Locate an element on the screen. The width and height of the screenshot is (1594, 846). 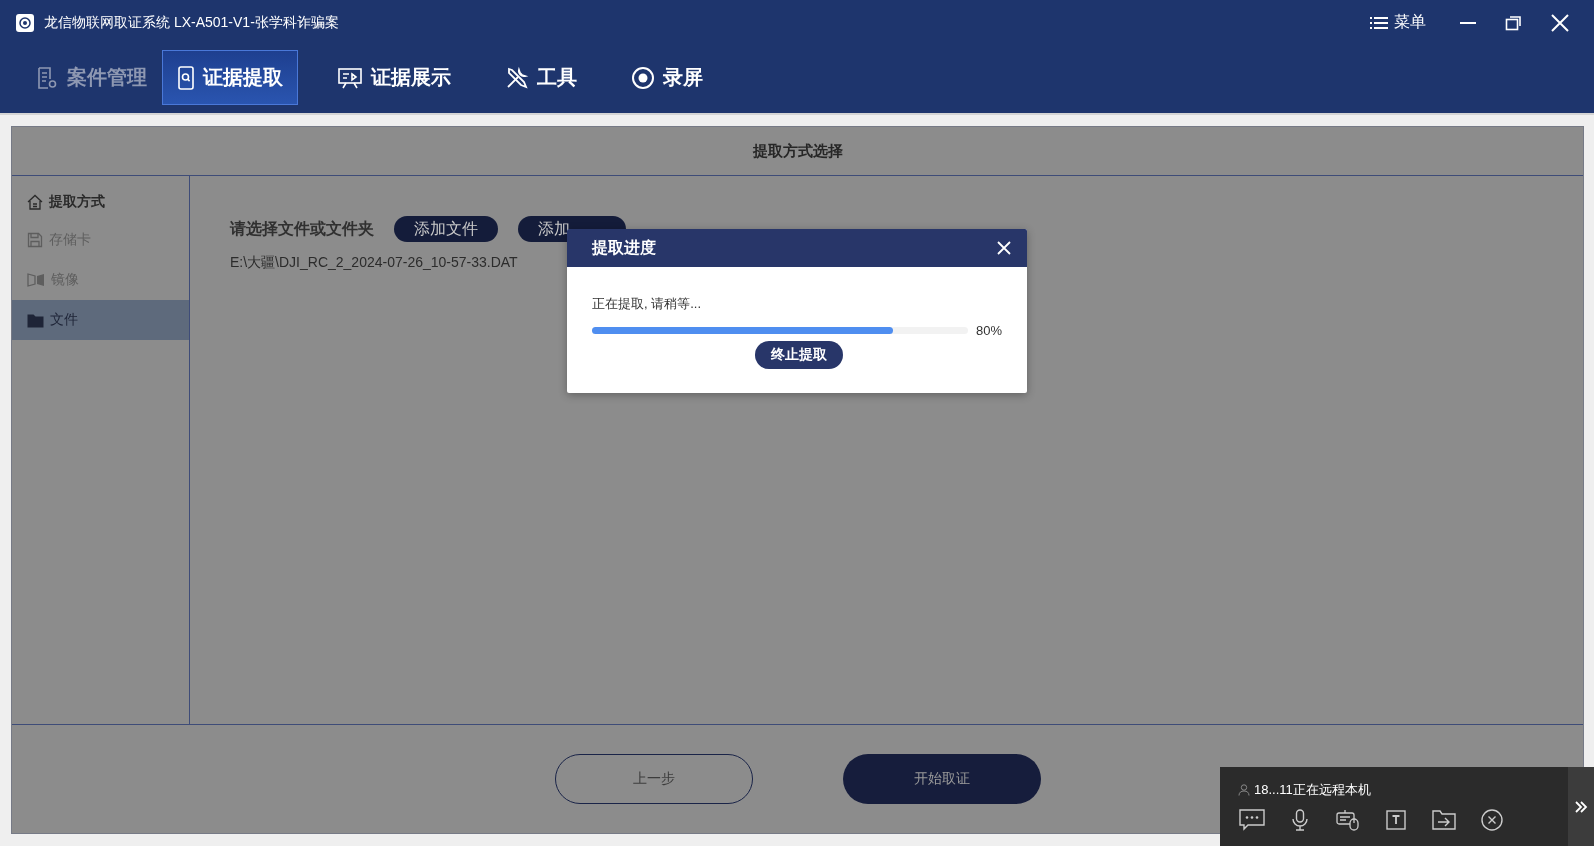
microphone-icon is located at coordinates (1300, 820).